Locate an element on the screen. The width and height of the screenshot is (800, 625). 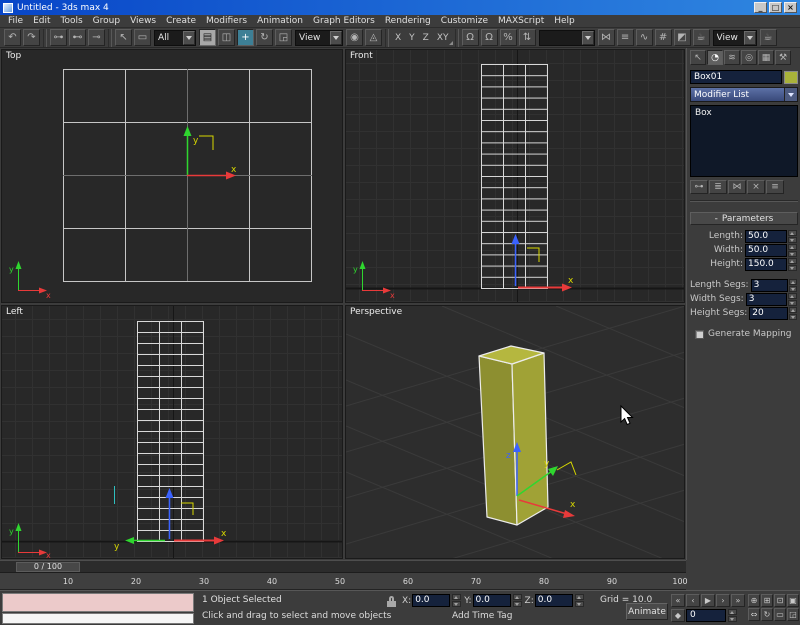
snap-toggle-icon: Ω is located at coordinates (470, 37).